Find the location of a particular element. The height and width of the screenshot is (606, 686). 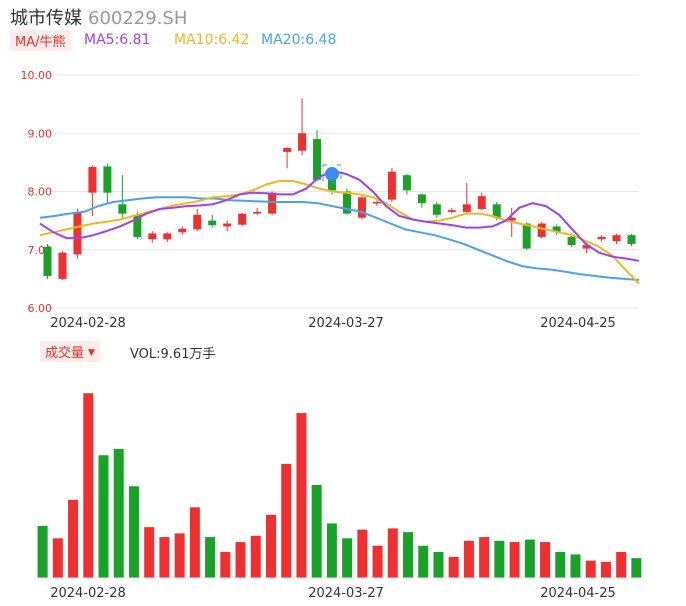

x-date-label: 2024-04-25 is located at coordinates (578, 323).